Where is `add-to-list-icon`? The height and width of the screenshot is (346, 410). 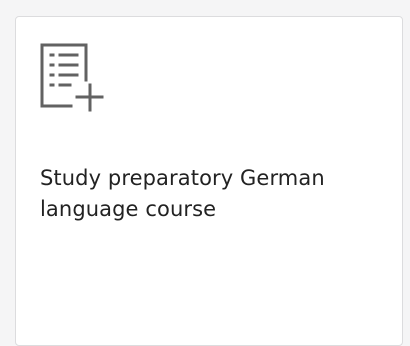
add-to-list-icon is located at coordinates (72, 77).